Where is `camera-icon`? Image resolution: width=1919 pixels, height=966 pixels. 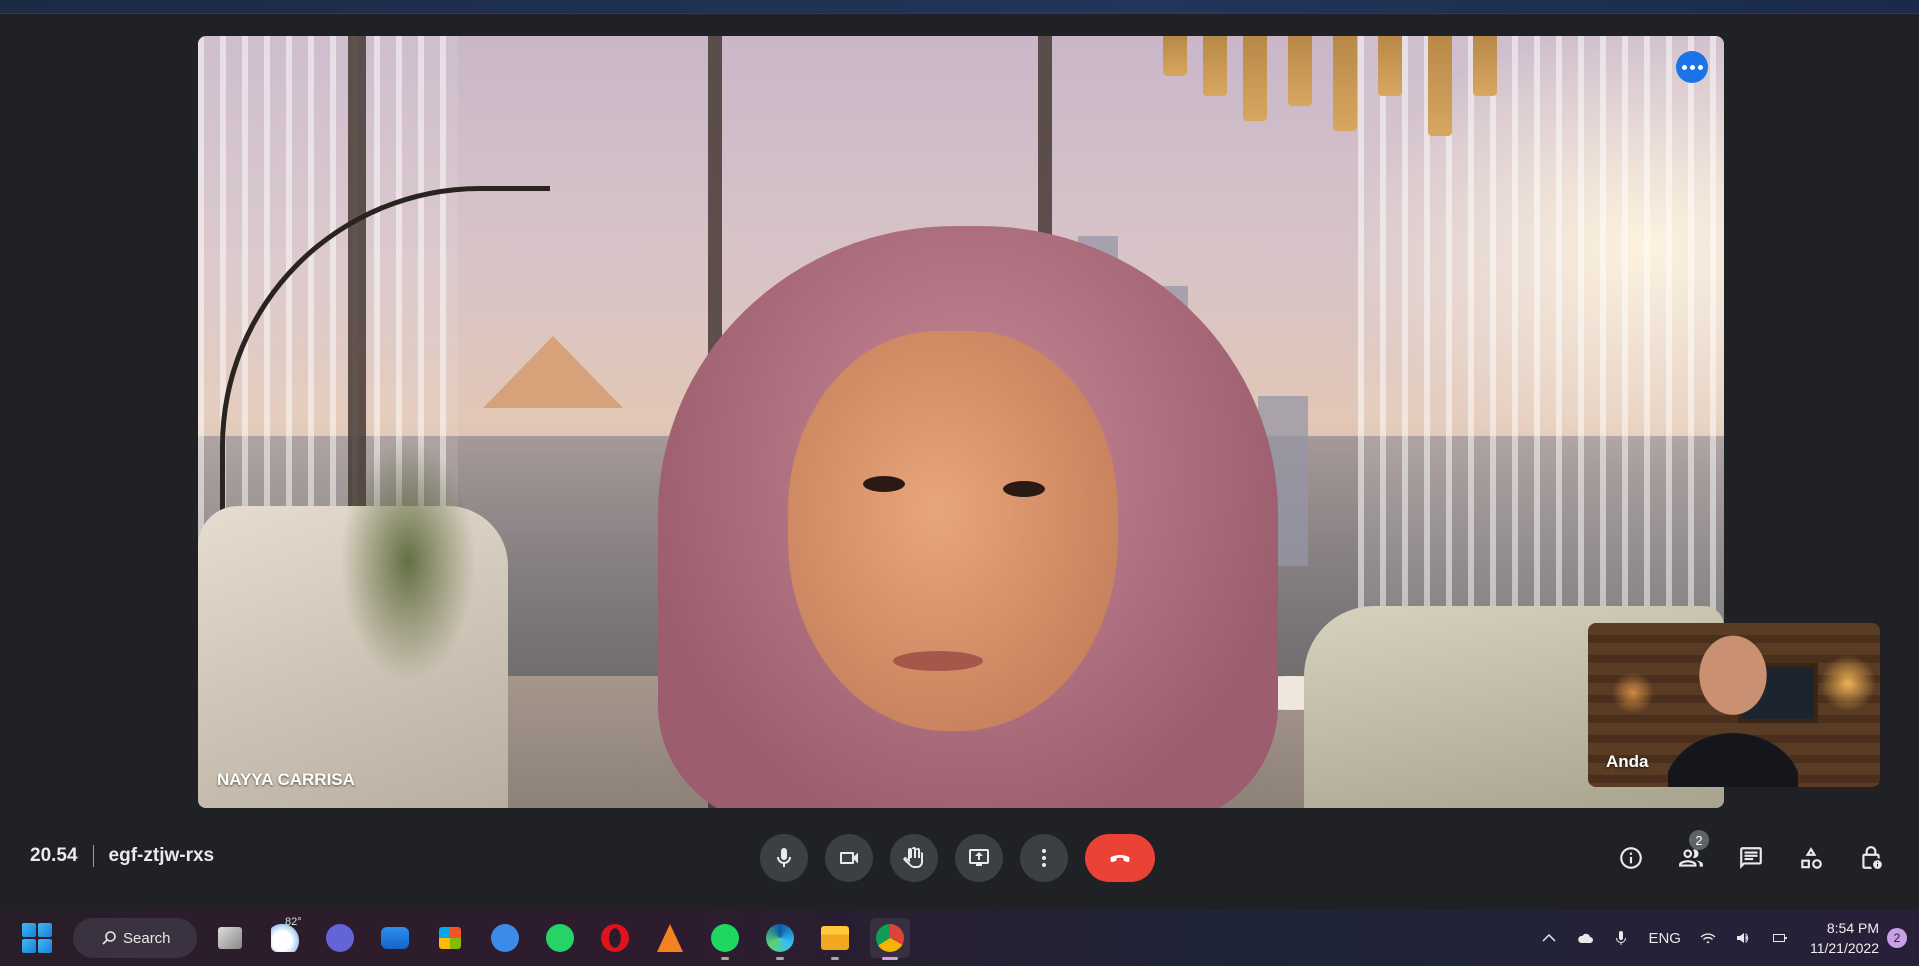 camera-icon is located at coordinates (849, 858).